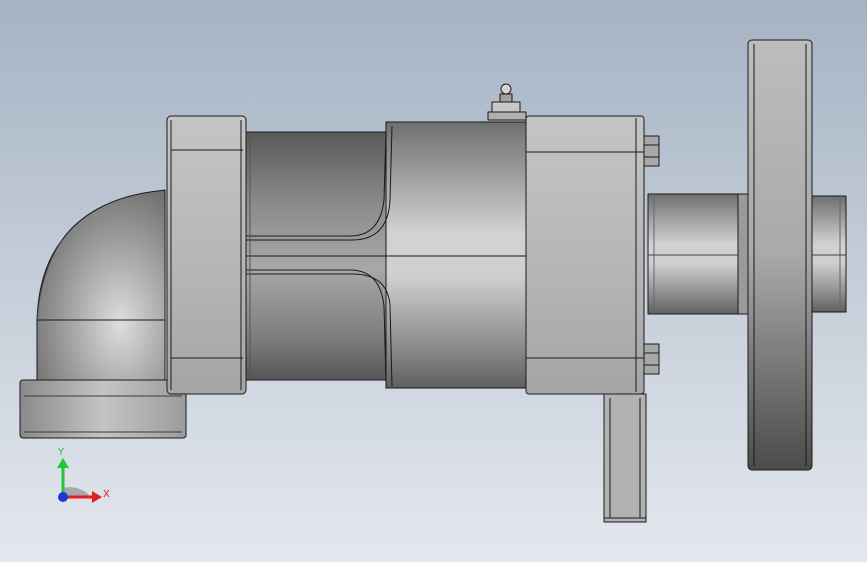 This screenshot has height=562, width=867. What do you see at coordinates (625, 458) in the screenshot?
I see `mounting-bracket` at bounding box center [625, 458].